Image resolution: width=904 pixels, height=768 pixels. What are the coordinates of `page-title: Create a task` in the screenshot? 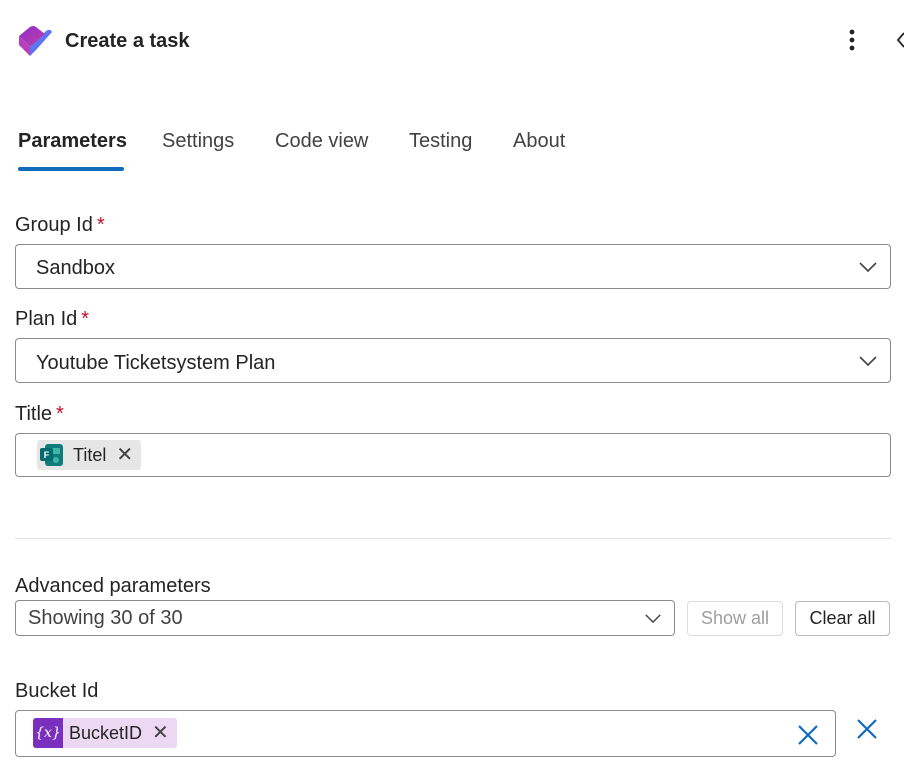 It's located at (127, 41).